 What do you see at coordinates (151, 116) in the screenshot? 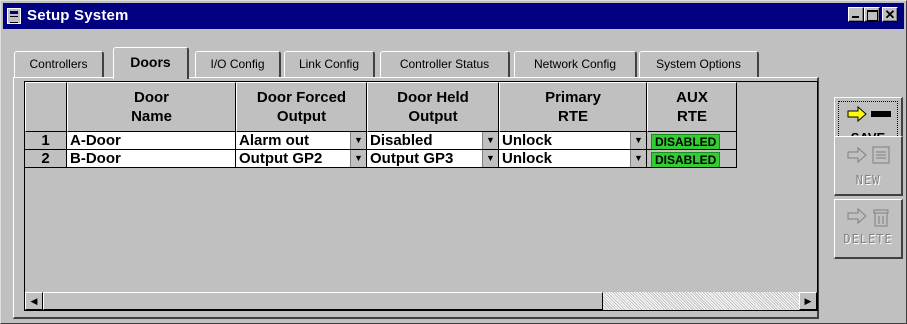
I see `header-line: Name` at bounding box center [151, 116].